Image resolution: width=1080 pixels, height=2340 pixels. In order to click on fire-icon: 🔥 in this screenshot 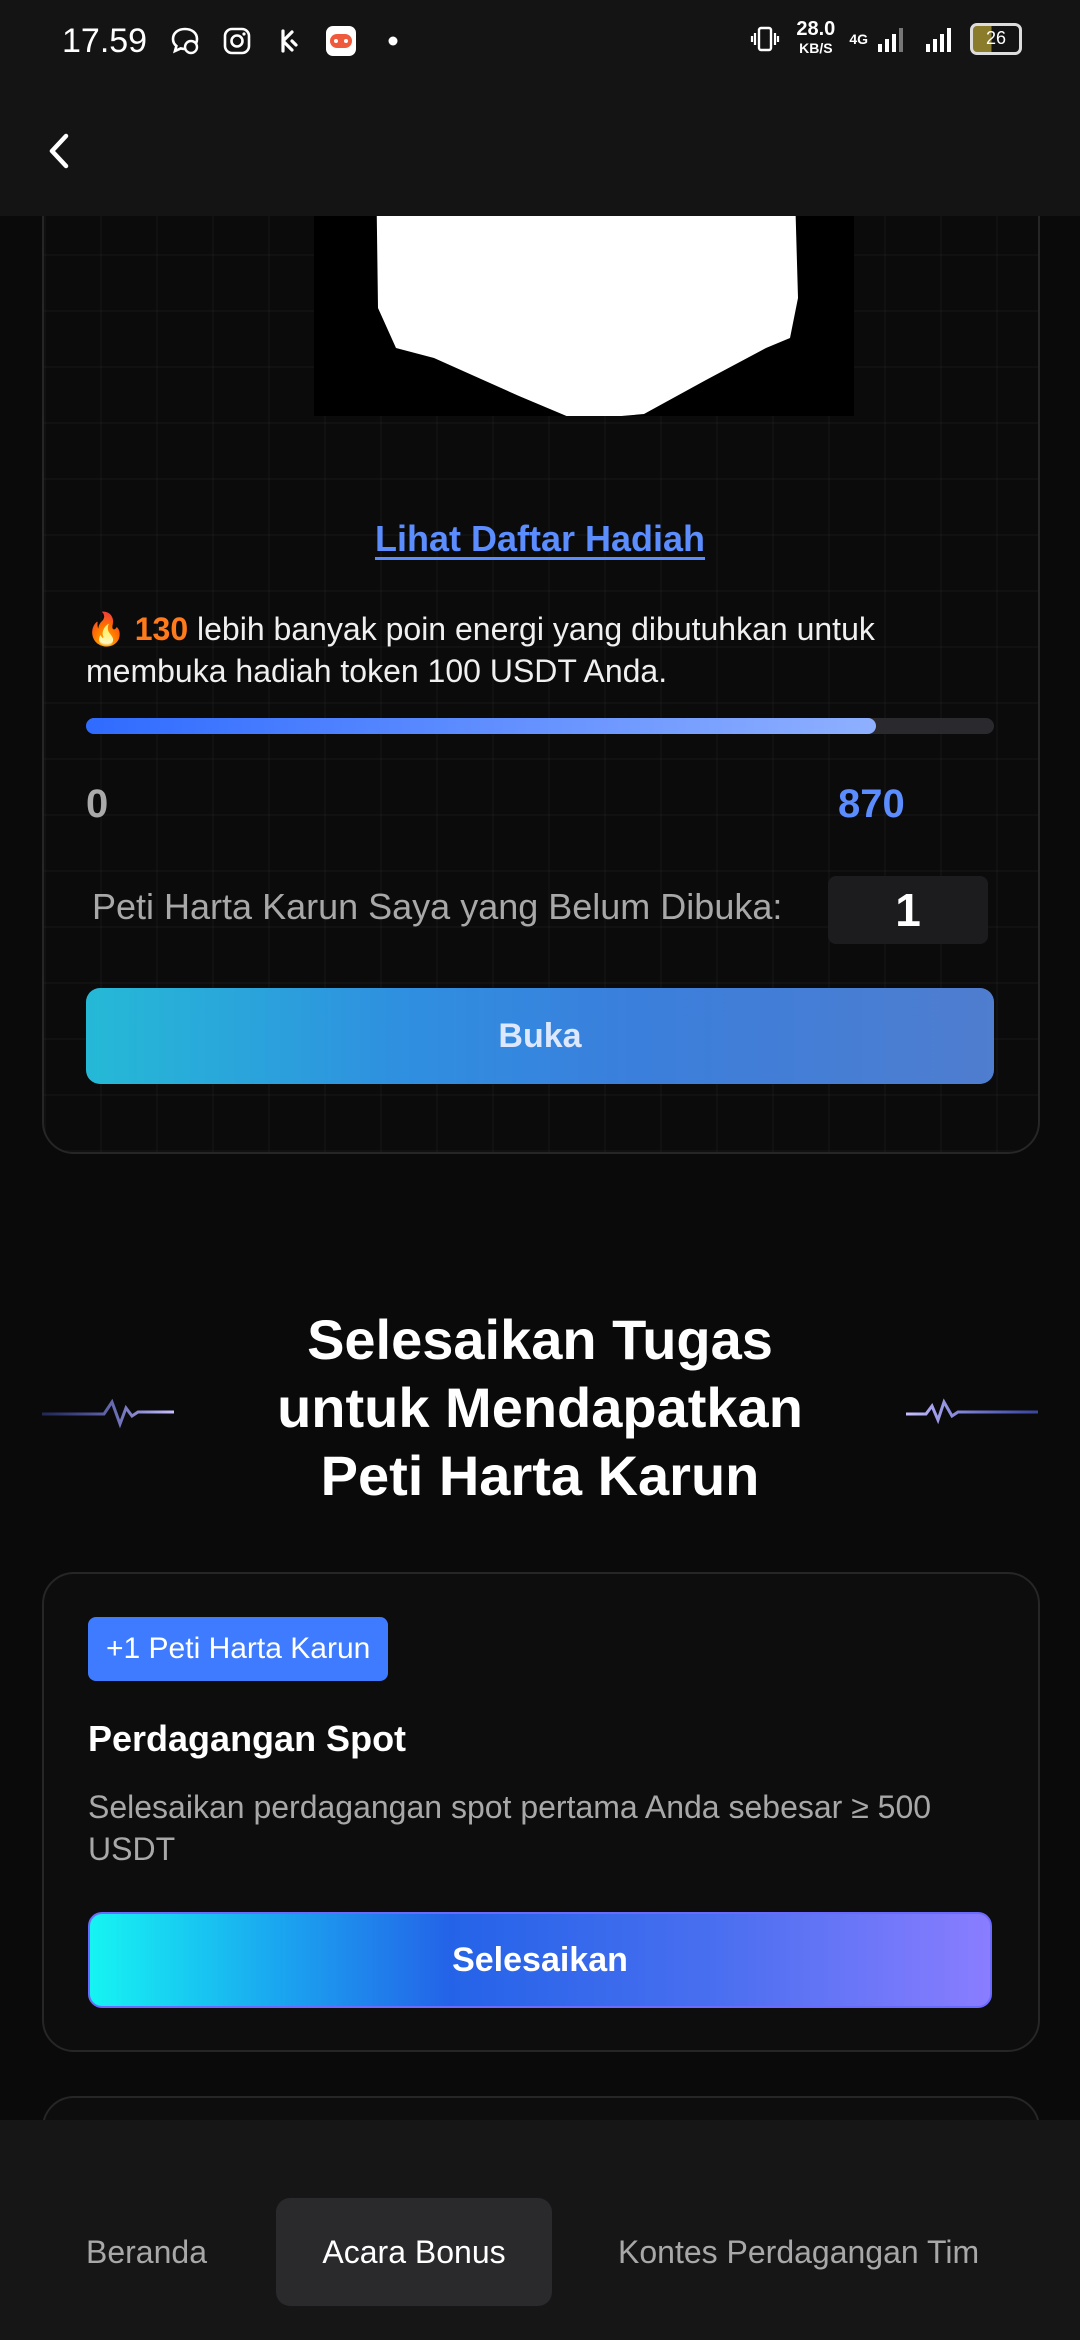, I will do `click(106, 629)`.